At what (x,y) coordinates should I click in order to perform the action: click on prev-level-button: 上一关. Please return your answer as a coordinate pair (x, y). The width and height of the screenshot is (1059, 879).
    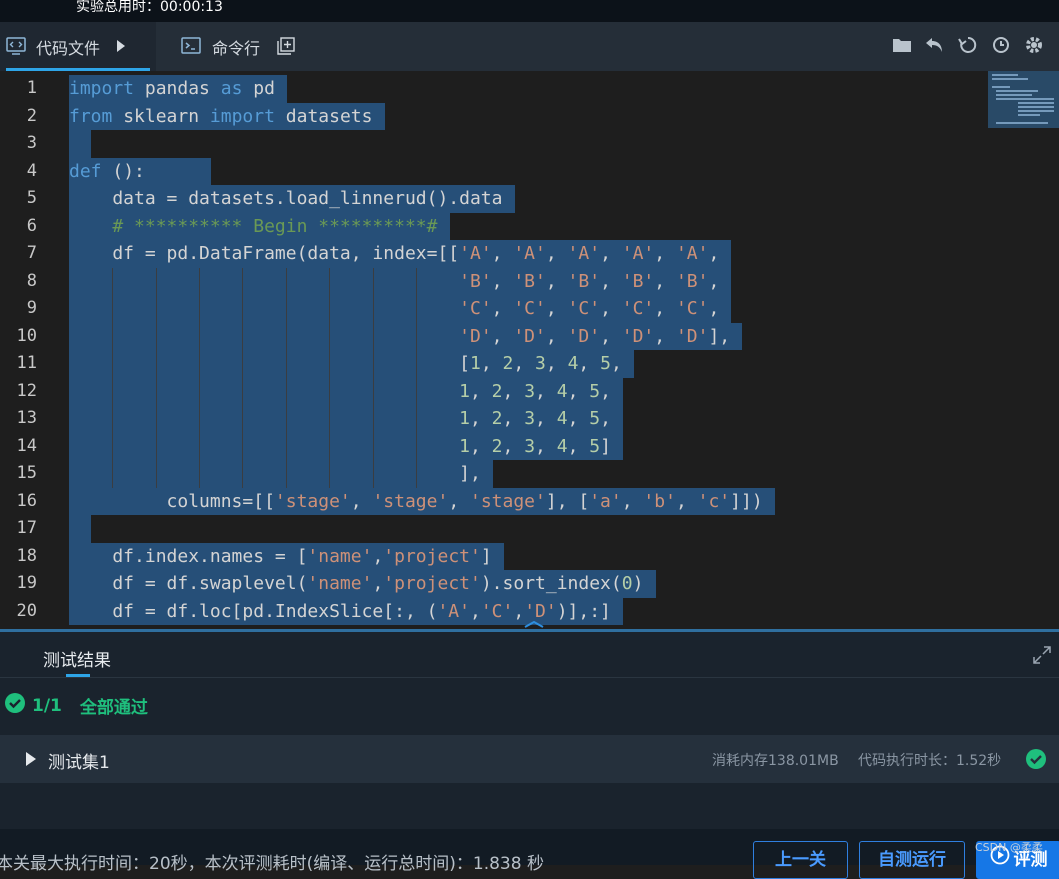
    Looking at the image, I should click on (800, 860).